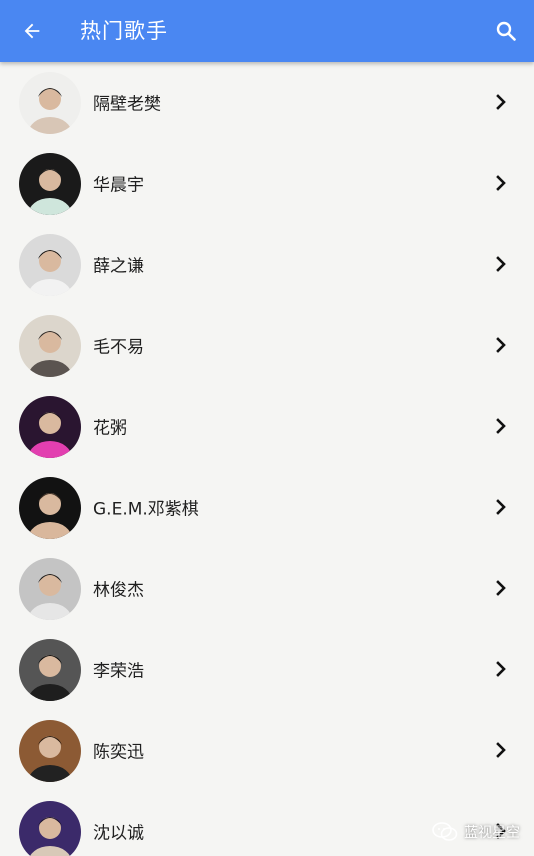 This screenshot has width=534, height=856. I want to click on search-icon, so click(506, 31).